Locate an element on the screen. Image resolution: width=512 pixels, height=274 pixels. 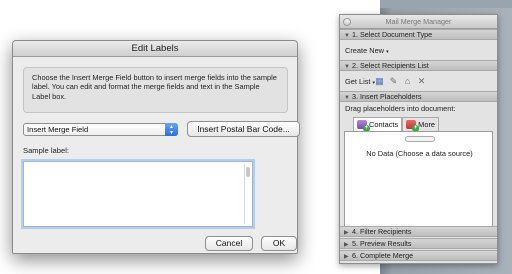
section-select-document-type: ▼ 1. Select Document Type is located at coordinates (418, 34).